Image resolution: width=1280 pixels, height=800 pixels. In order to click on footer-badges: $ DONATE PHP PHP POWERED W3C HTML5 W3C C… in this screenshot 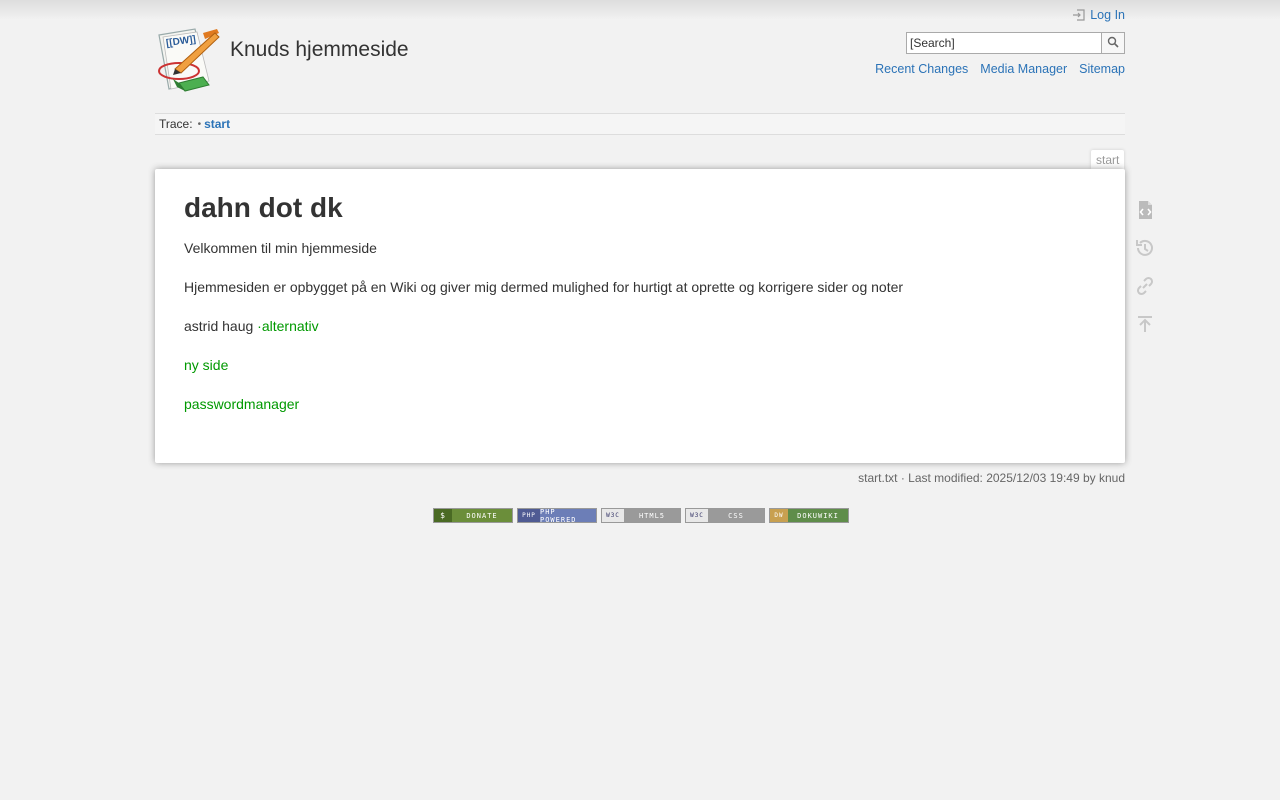, I will do `click(641, 515)`.